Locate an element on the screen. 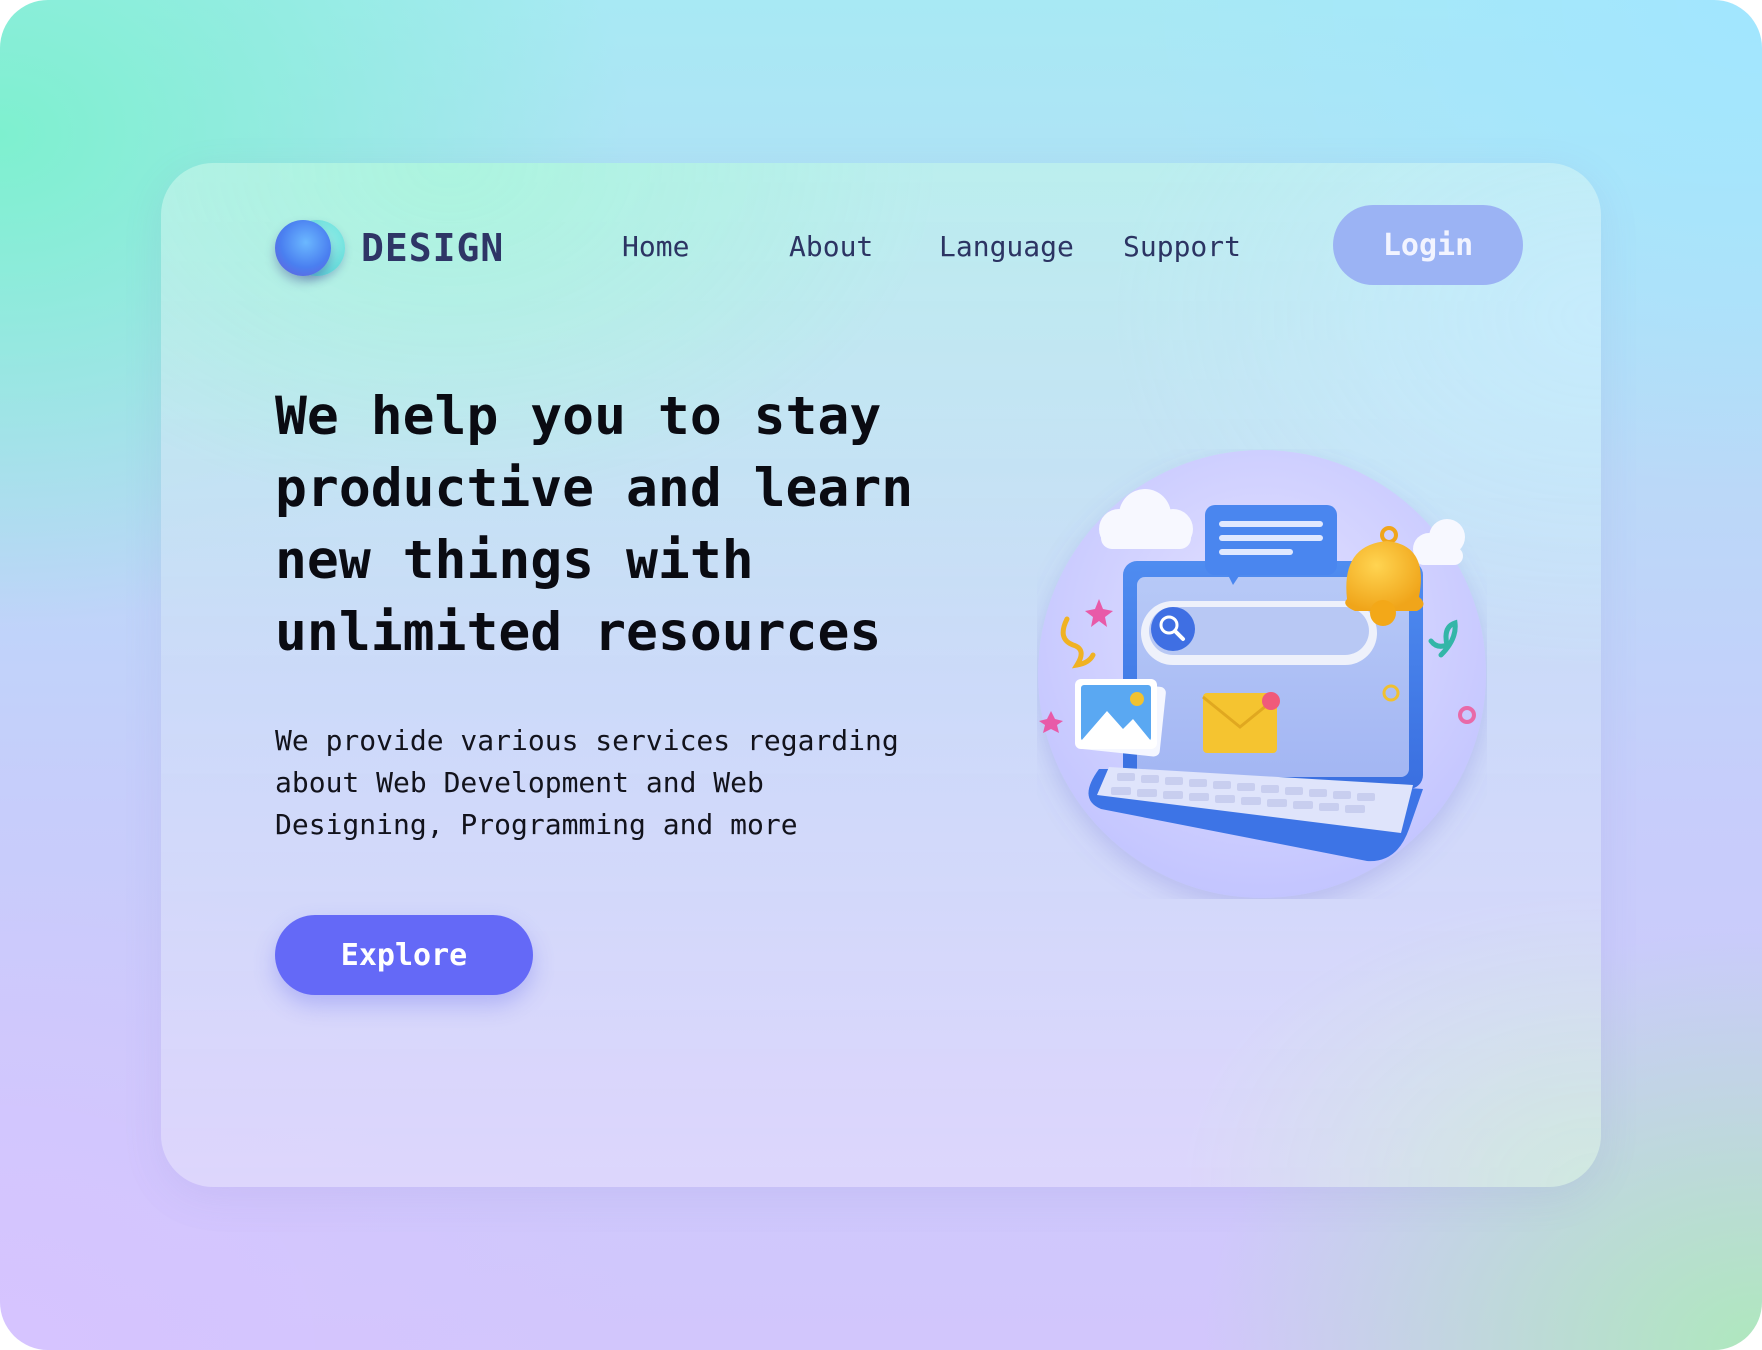 The height and width of the screenshot is (1350, 1762). nav-item-support: Support is located at coordinates (1182, 247).